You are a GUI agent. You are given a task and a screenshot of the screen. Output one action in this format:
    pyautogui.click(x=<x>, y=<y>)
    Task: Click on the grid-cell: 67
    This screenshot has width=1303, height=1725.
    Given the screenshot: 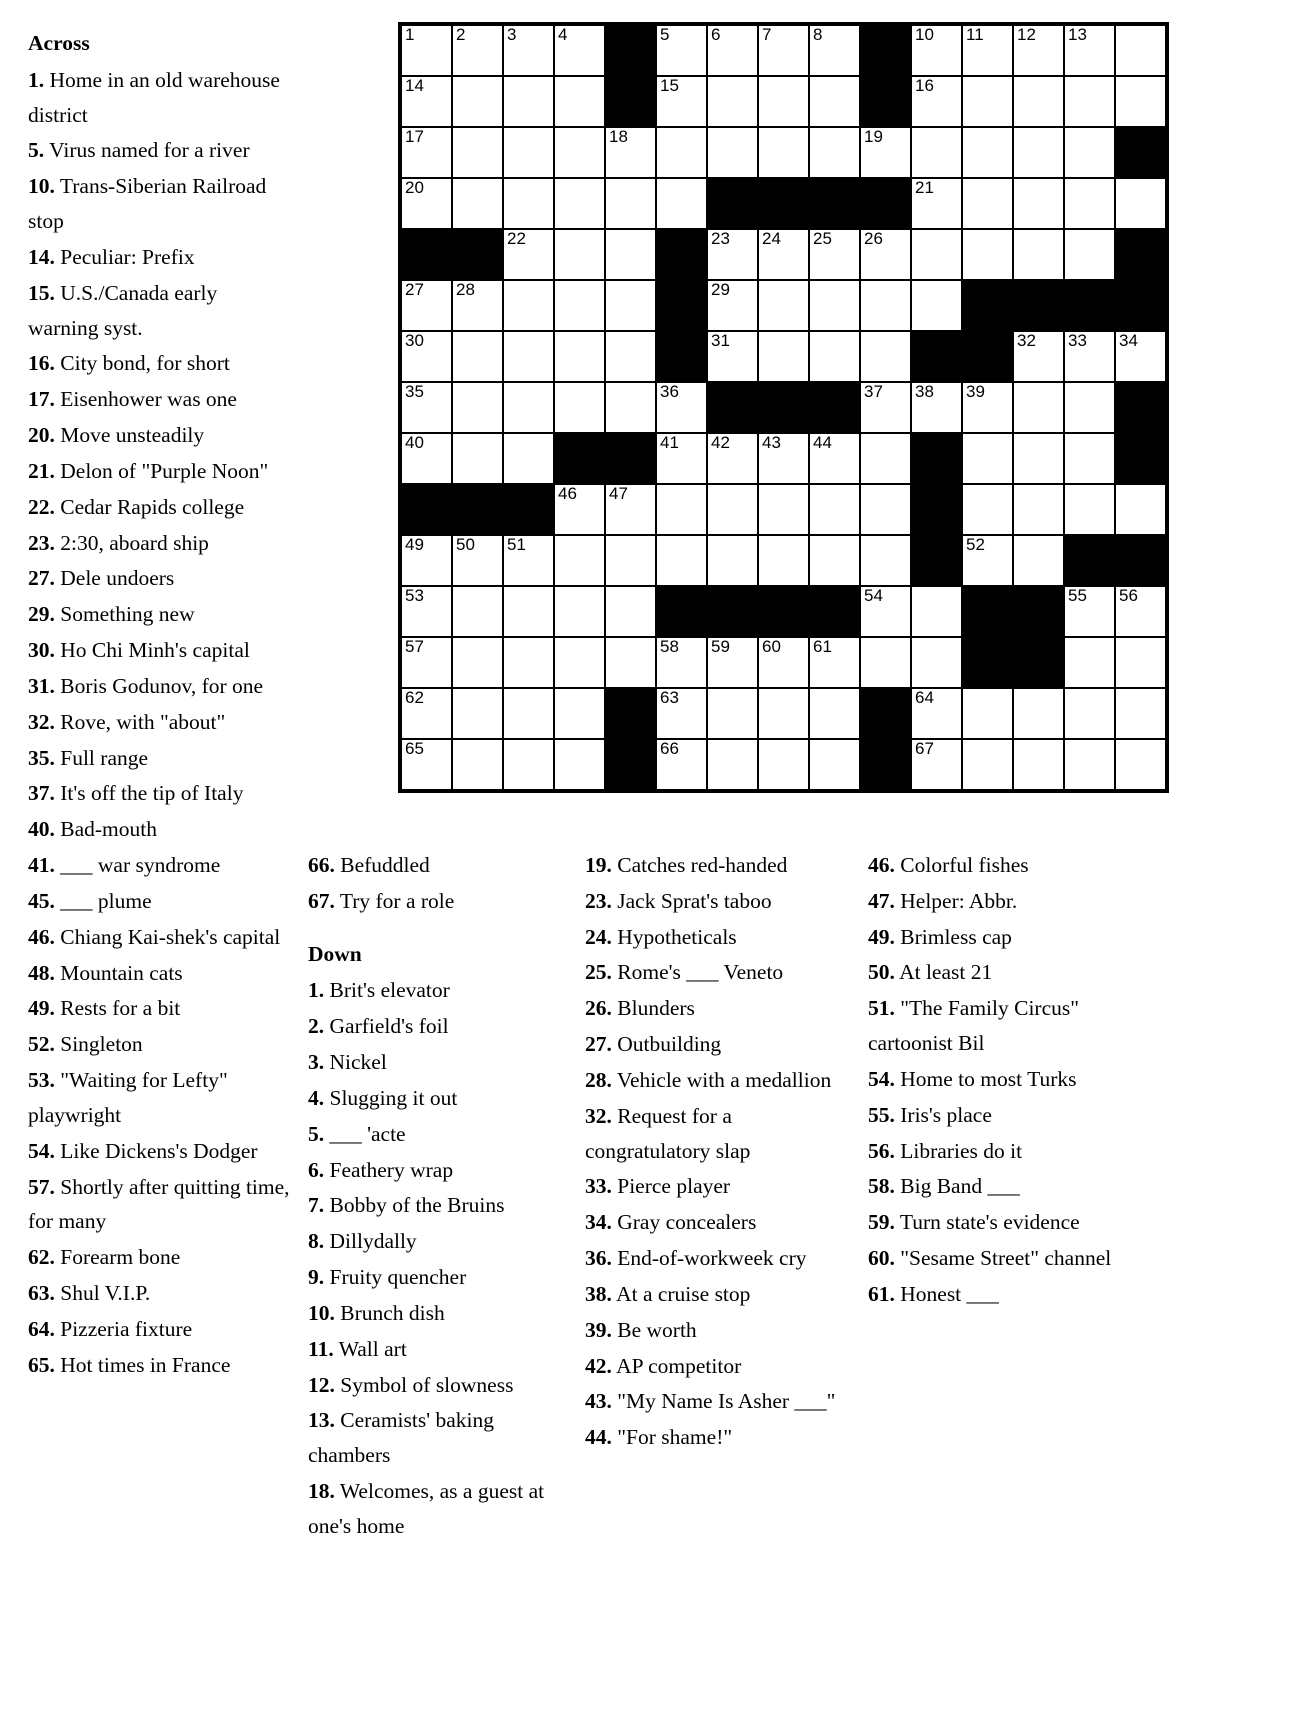 What is the action you would take?
    pyautogui.click(x=936, y=765)
    